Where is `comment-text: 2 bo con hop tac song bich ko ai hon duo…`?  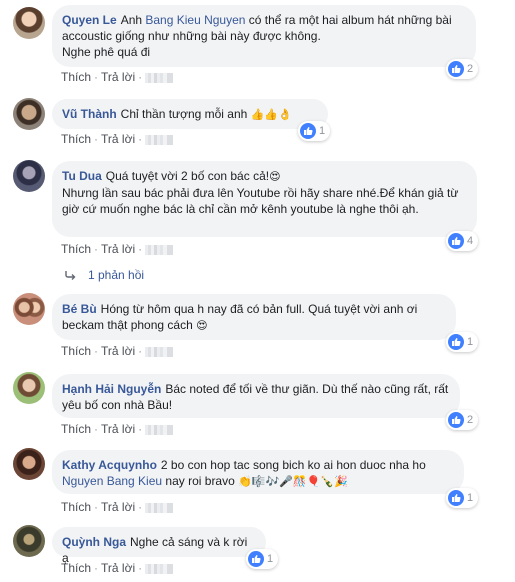 comment-text: 2 bo con hop tac song bich ko ai hon duo… is located at coordinates (293, 465).